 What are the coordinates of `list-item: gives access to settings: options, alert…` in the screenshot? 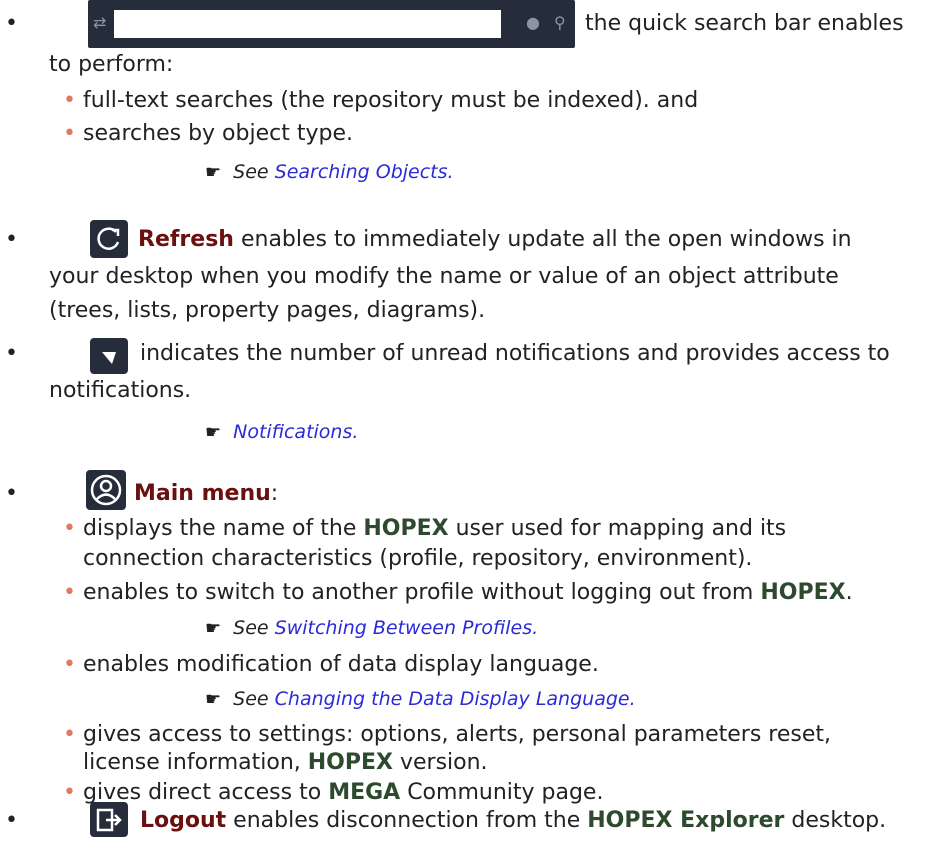 It's located at (457, 734).